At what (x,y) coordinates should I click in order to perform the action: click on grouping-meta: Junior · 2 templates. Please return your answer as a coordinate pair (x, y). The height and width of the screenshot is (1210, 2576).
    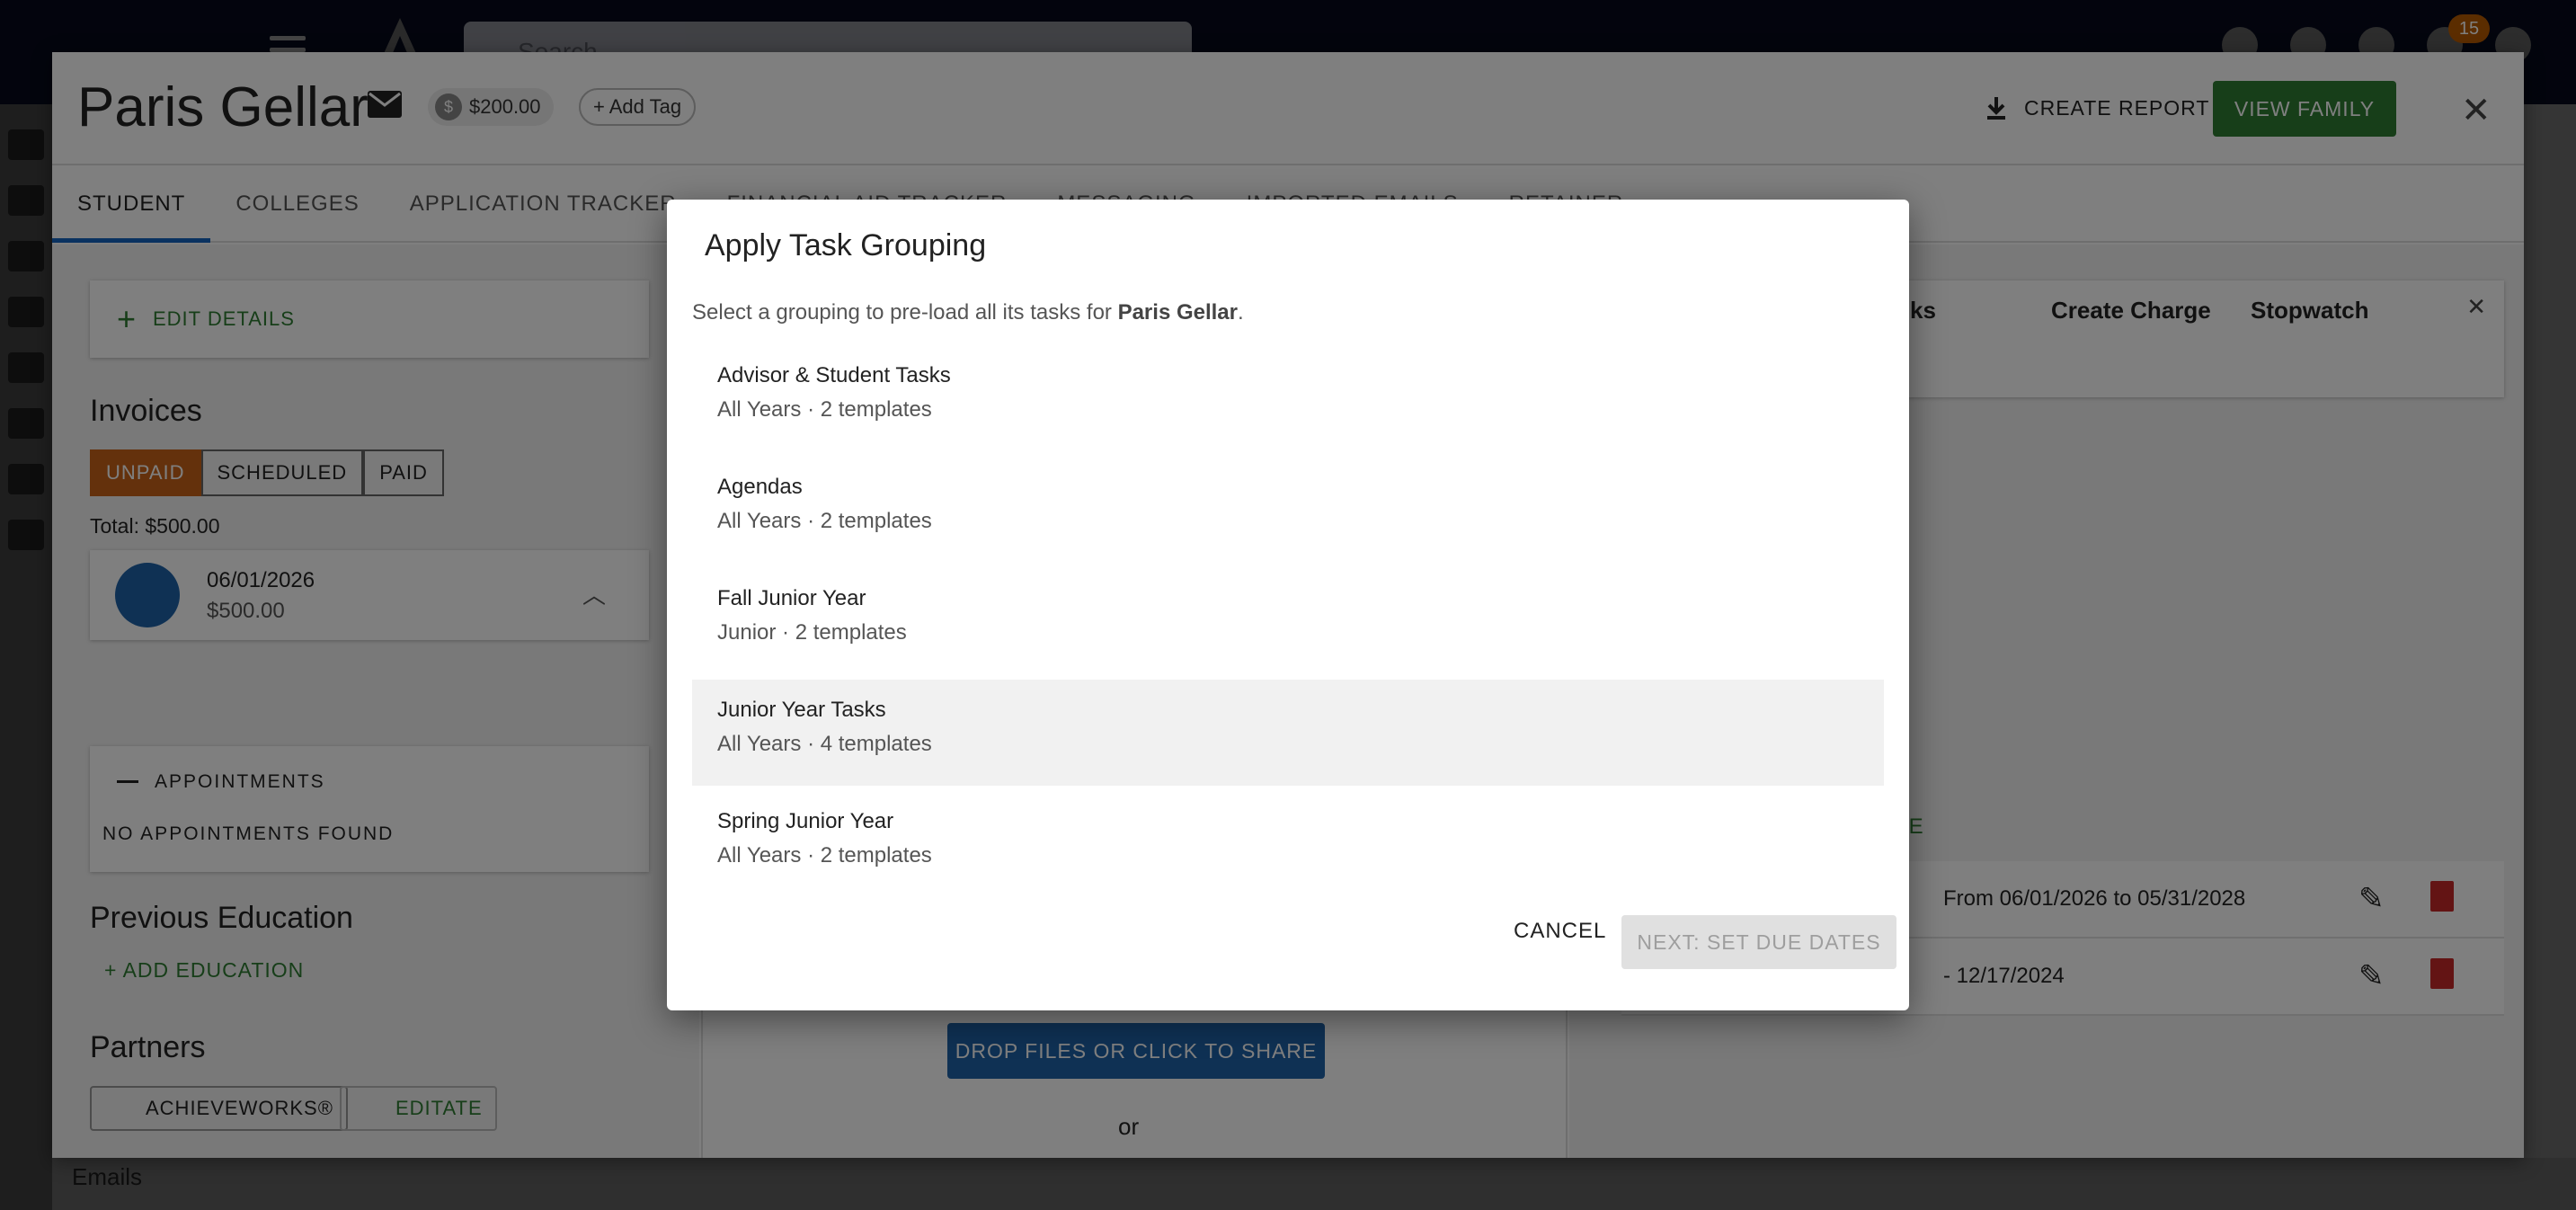
    Looking at the image, I should click on (812, 632).